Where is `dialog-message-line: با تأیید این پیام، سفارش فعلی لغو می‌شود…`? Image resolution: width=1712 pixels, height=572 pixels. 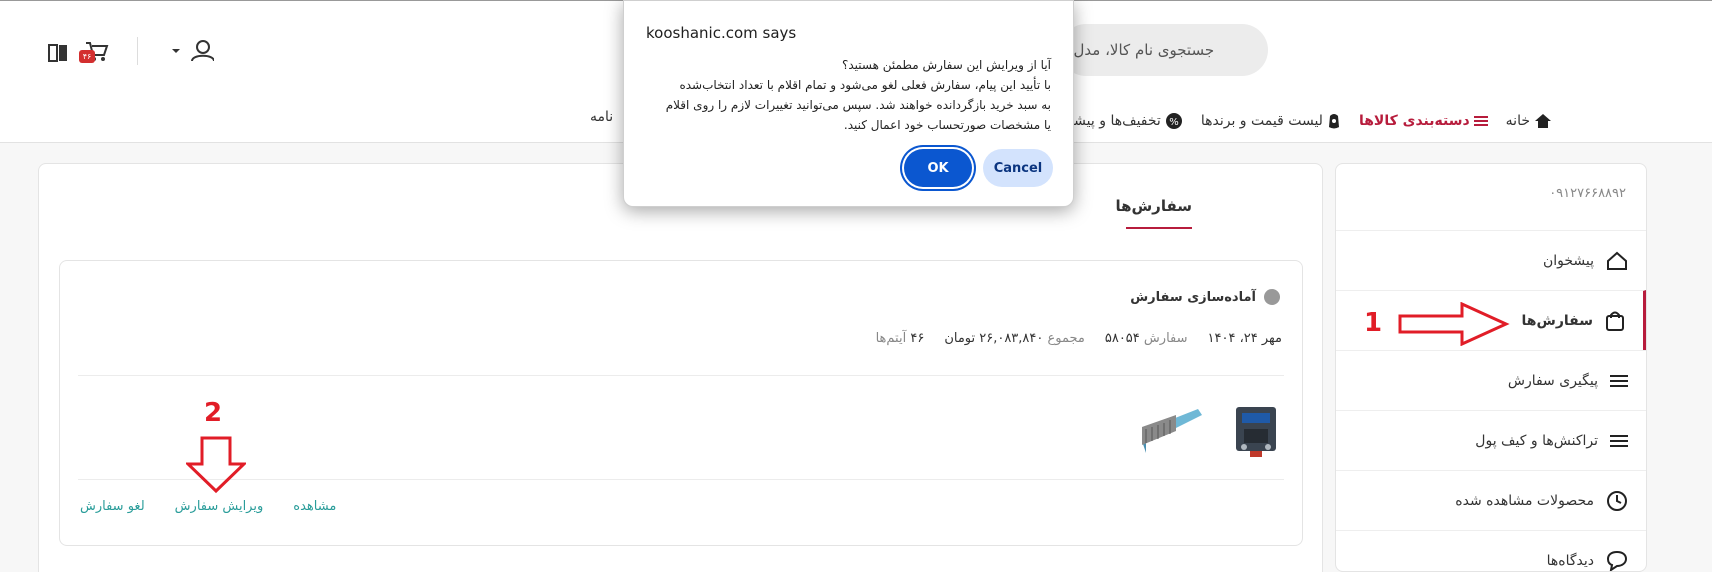 dialog-message-line: با تأیید این پیام، سفارش فعلی لغو می‌شود… is located at coordinates (865, 85).